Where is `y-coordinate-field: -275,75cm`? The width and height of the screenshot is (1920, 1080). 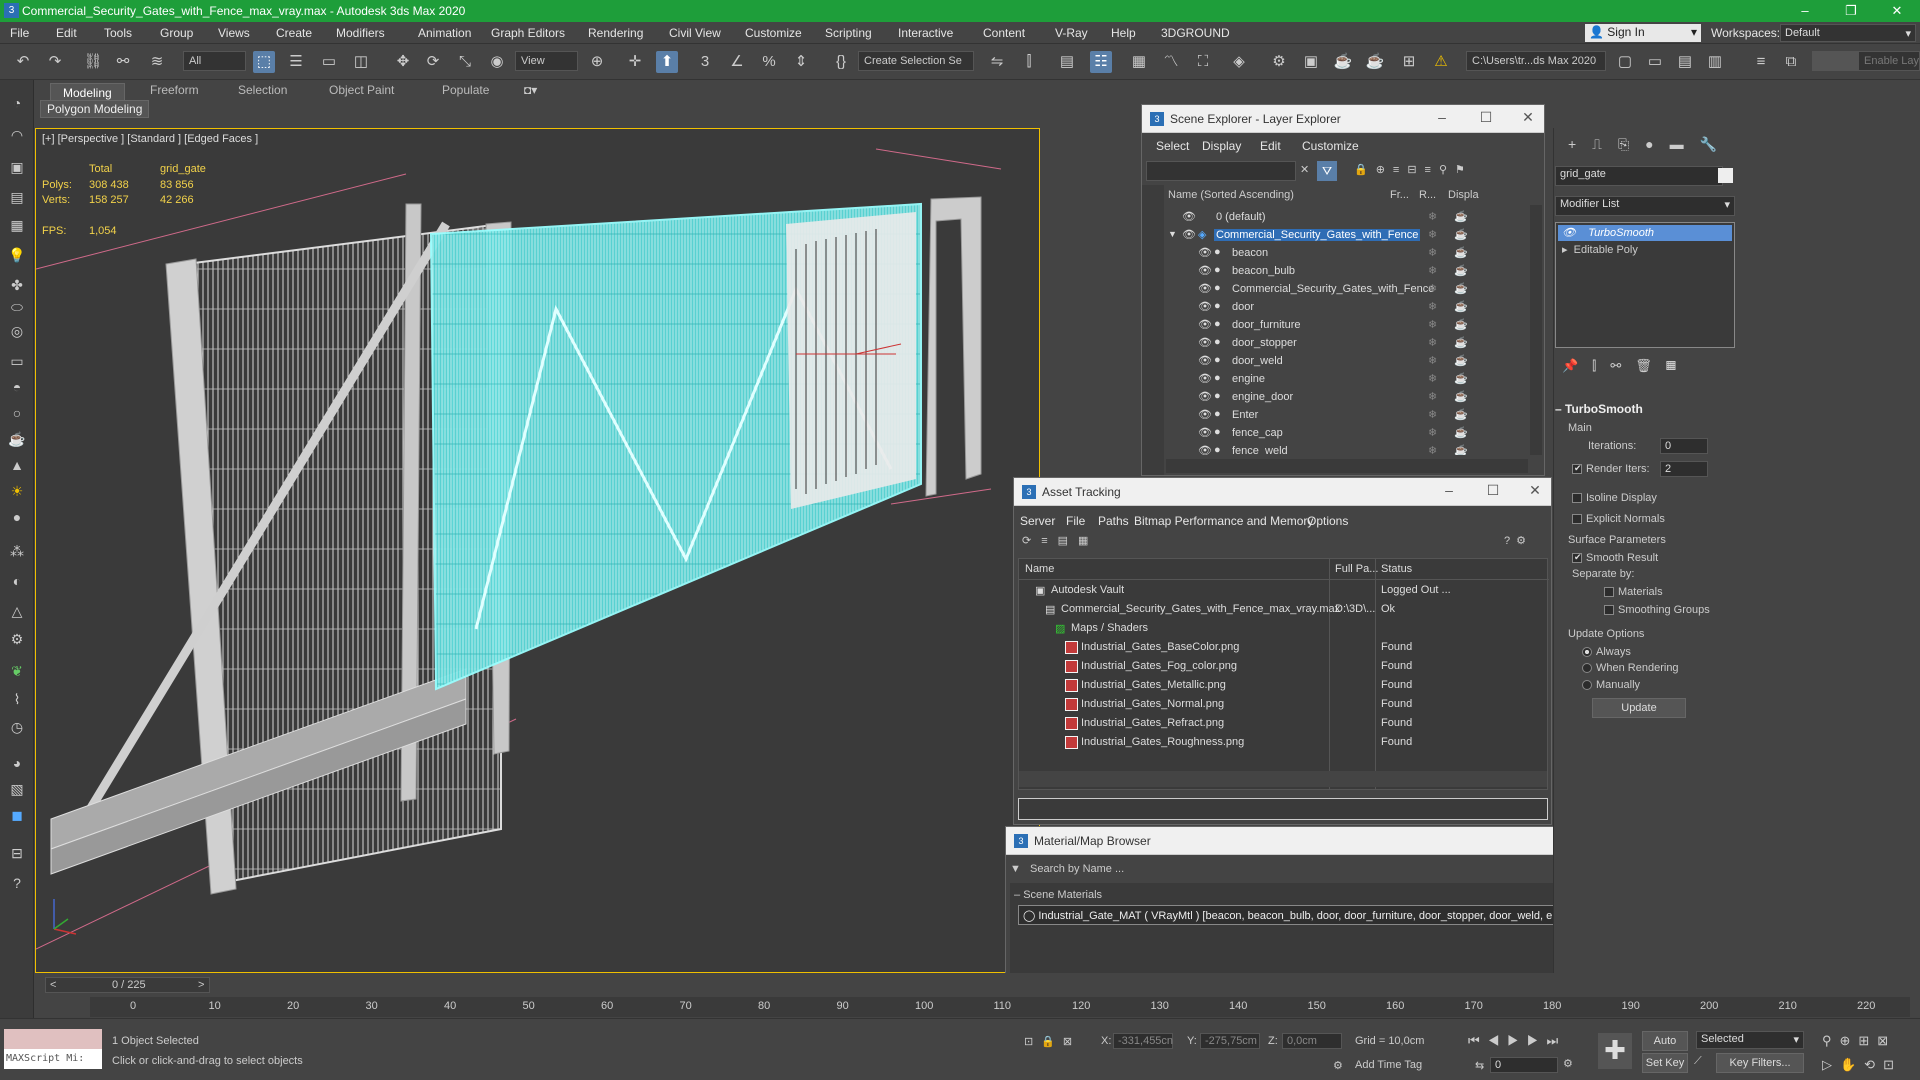
y-coordinate-field: -275,75cm is located at coordinates (1230, 1041).